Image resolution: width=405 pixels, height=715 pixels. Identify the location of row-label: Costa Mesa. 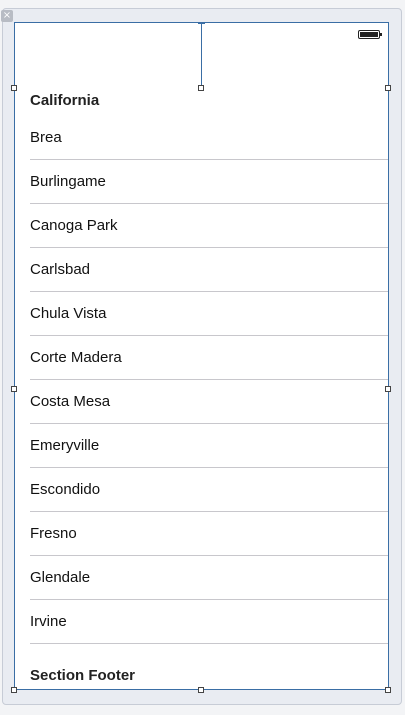
(70, 401).